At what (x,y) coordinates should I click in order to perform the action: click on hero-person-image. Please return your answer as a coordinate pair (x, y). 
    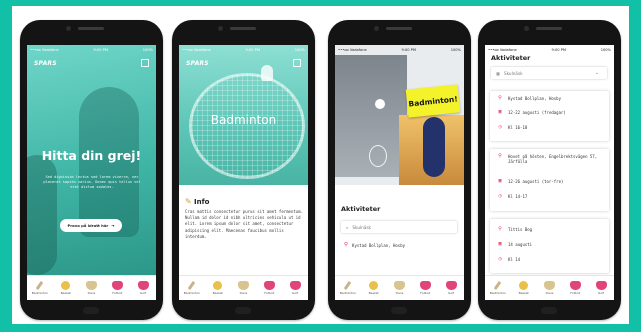
    Looking at the image, I should click on (42, 215).